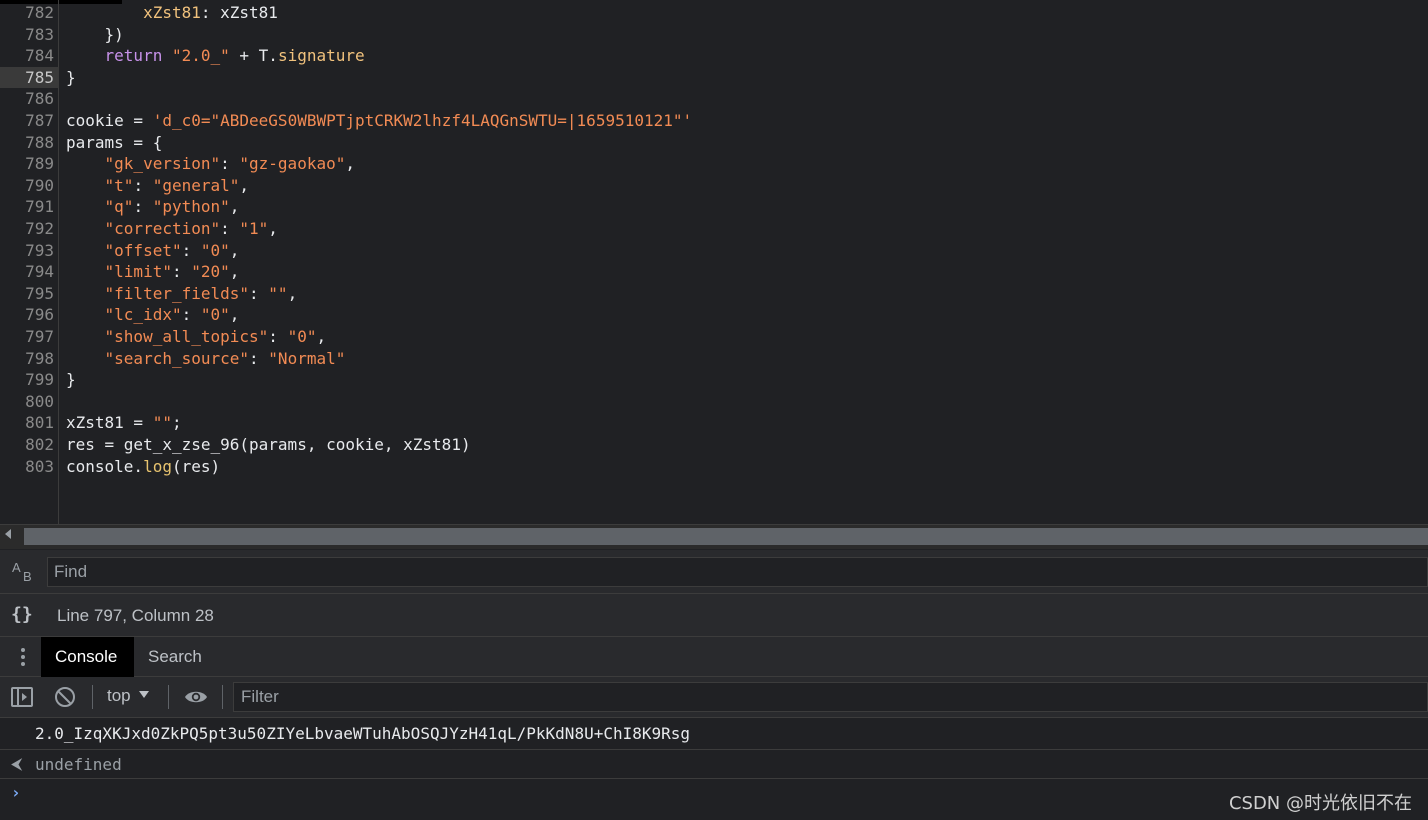 The height and width of the screenshot is (820, 1428). I want to click on clear-console-icon, so click(65, 697).